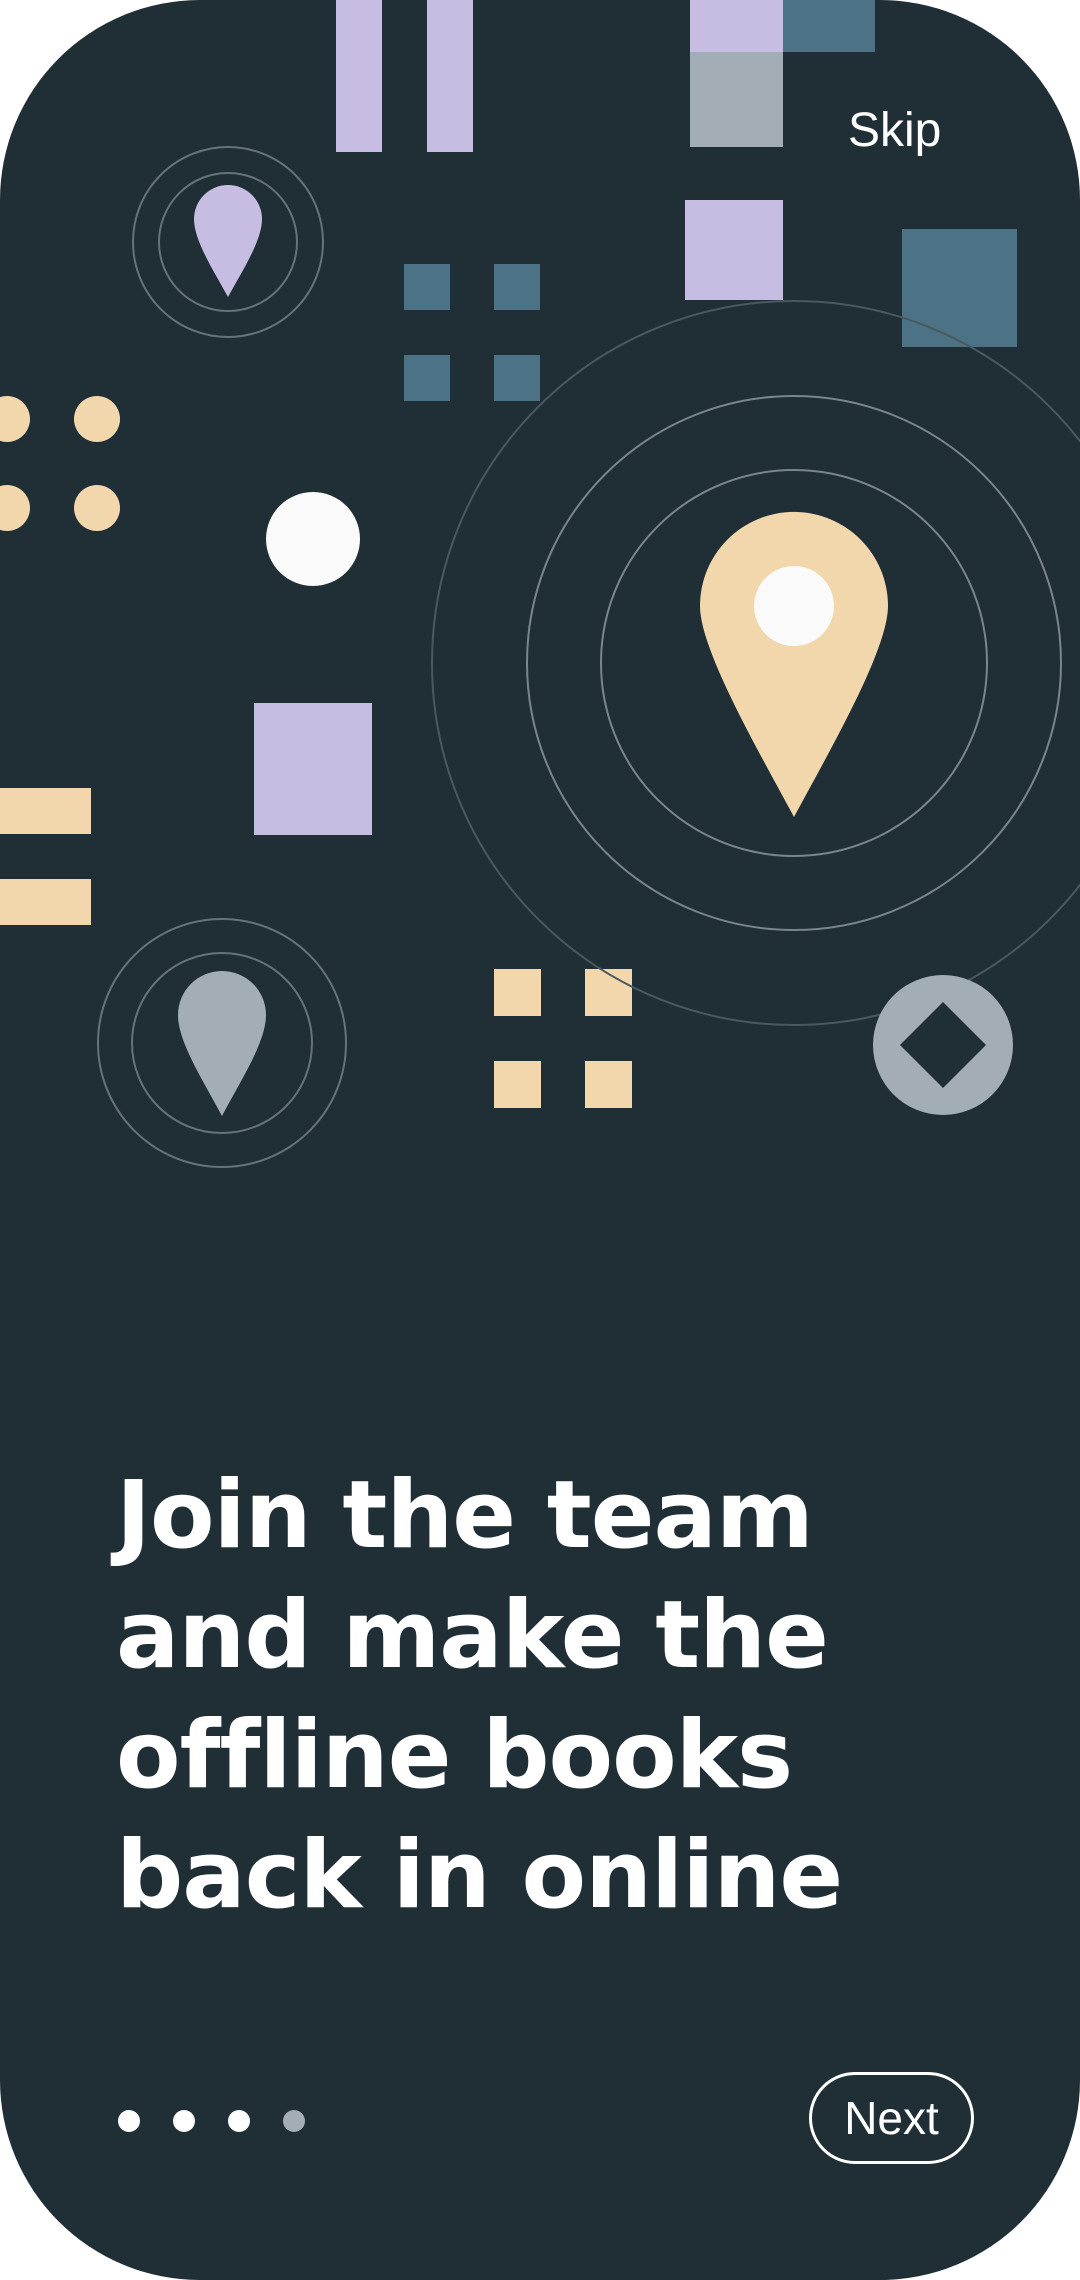 The height and width of the screenshot is (2280, 1080). Describe the element at coordinates (479, 1875) in the screenshot. I see `headline-line: back in online` at that location.